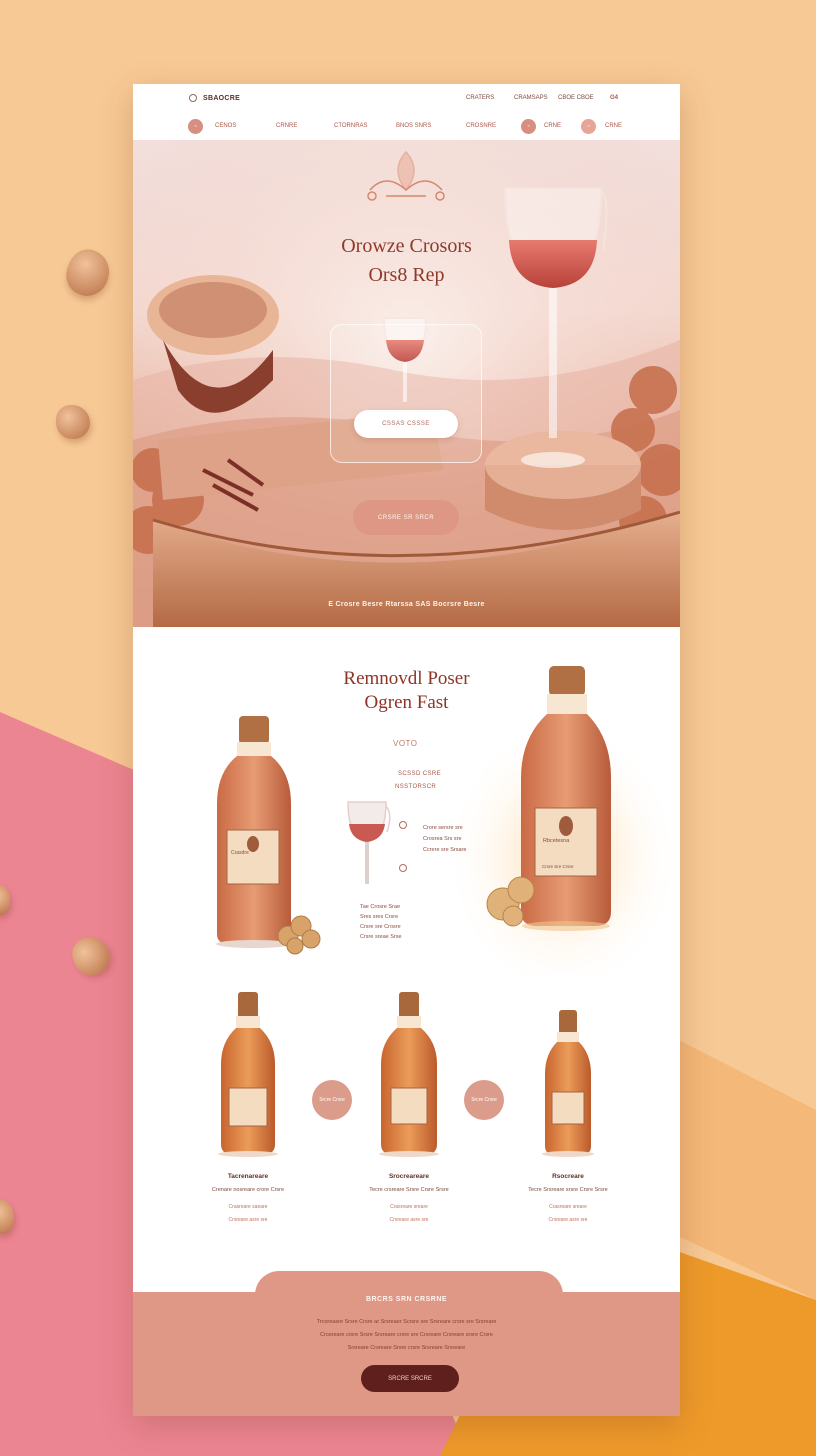  I want to click on left-bottle-label: Crasdre, so click(240, 853).